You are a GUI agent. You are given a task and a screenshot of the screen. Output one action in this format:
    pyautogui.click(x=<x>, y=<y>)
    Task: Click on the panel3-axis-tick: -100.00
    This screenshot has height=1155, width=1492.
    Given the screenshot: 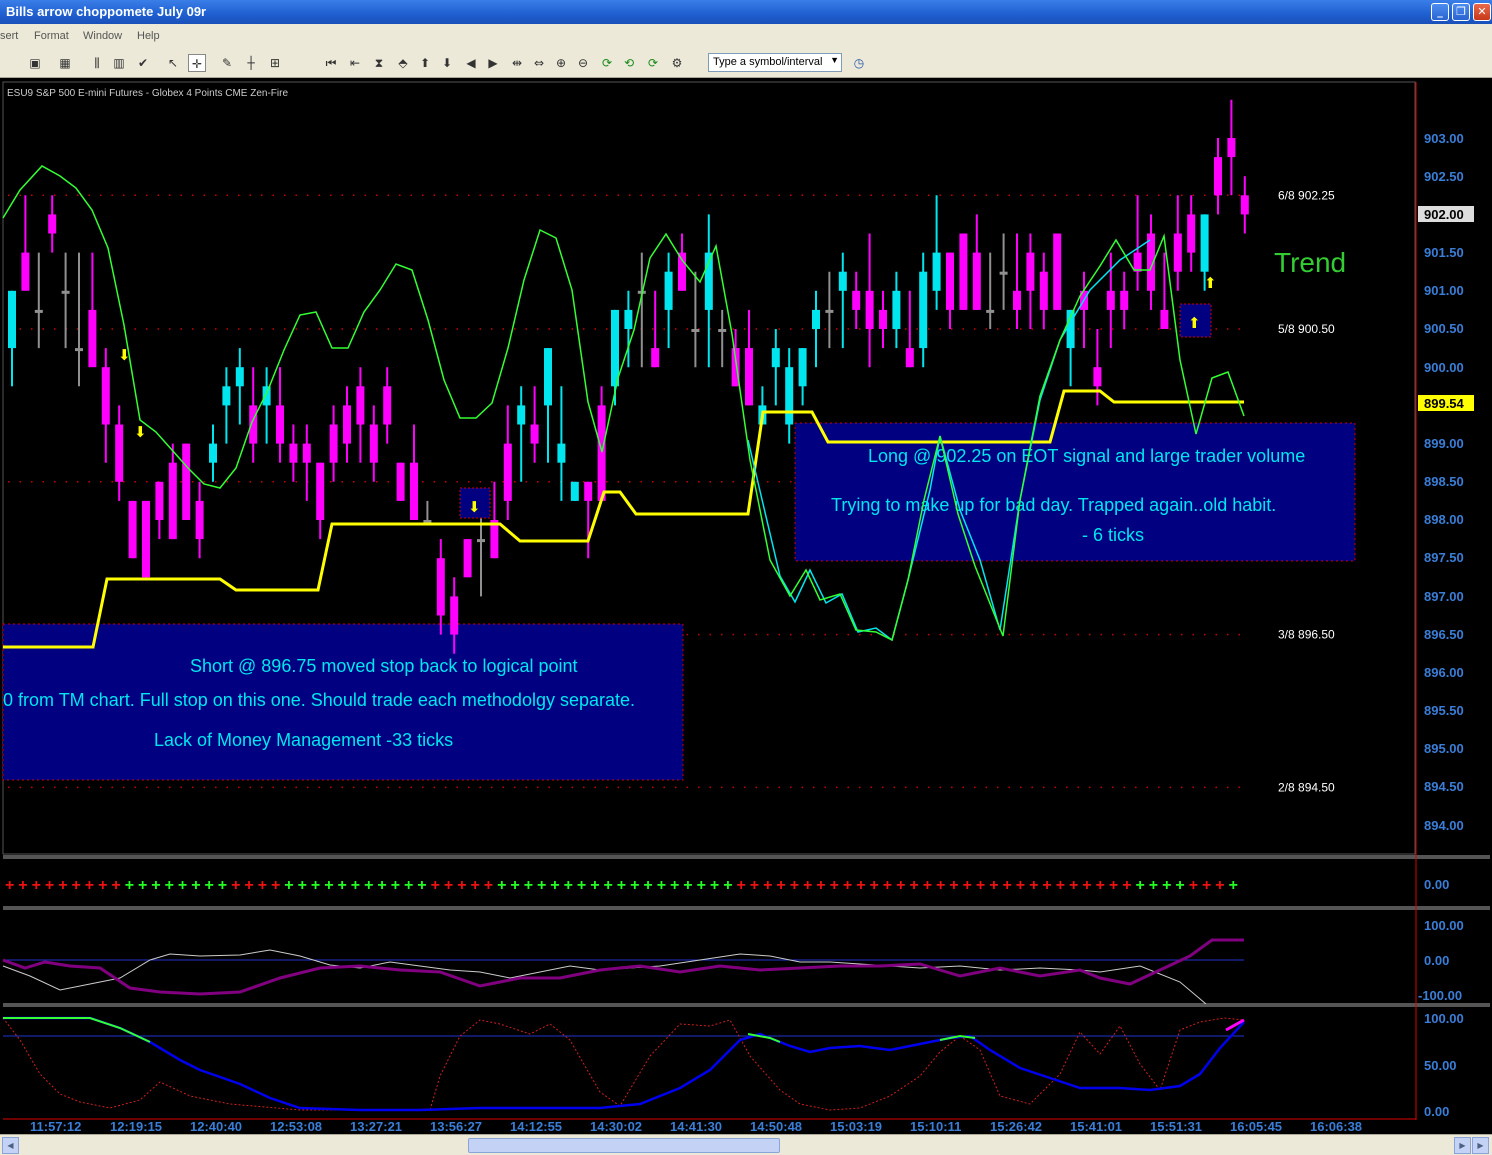 What is the action you would take?
    pyautogui.click(x=1440, y=995)
    